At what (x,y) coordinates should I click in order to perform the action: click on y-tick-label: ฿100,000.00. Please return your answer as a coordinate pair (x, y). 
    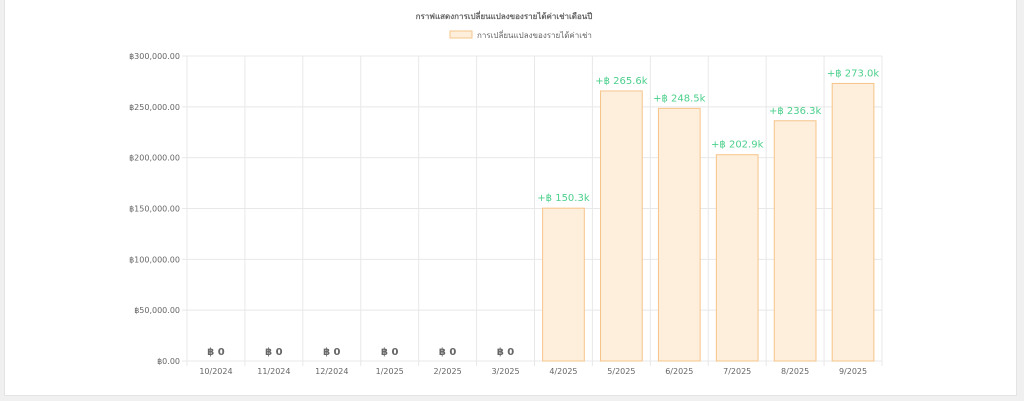
    Looking at the image, I should click on (154, 259).